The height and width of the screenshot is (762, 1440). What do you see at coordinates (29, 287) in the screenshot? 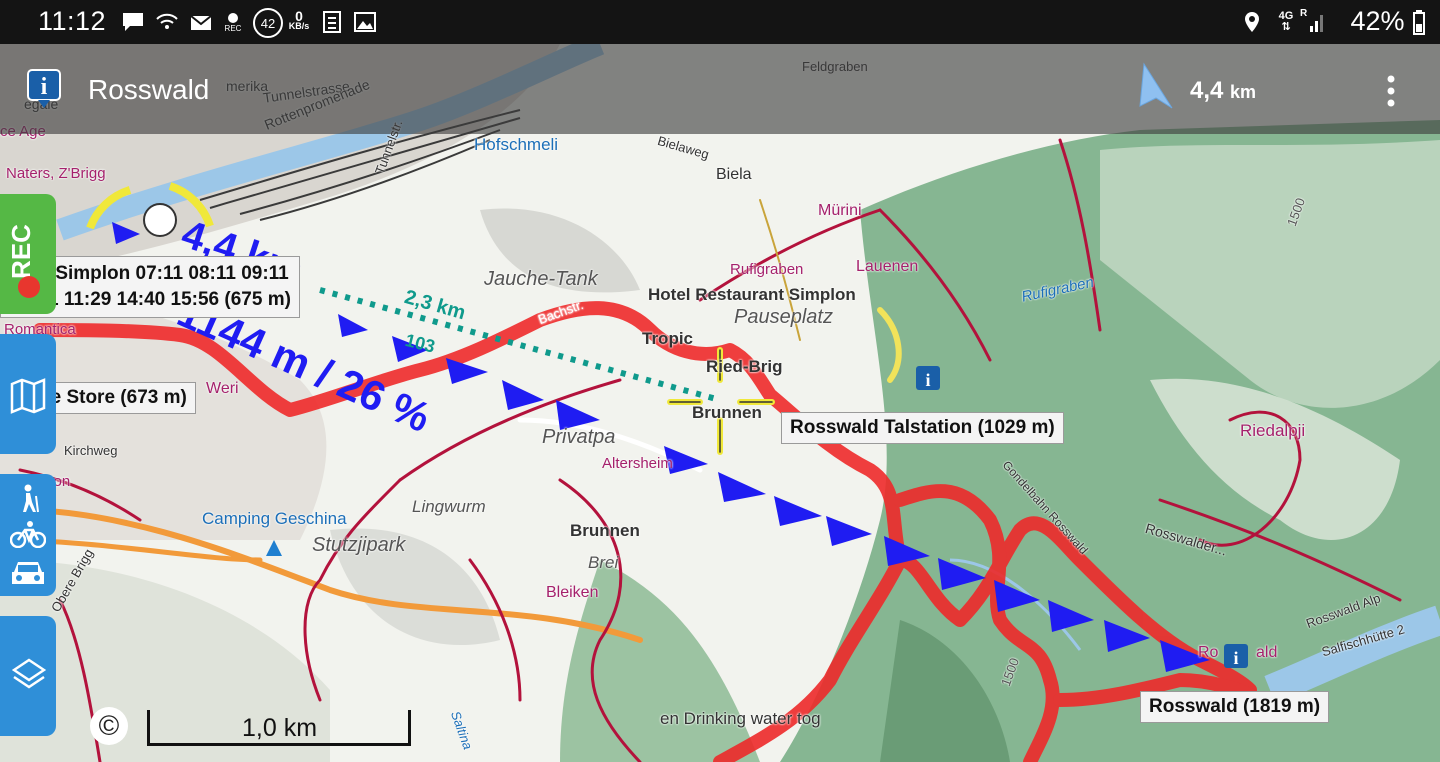
I see `record-dot-icon` at bounding box center [29, 287].